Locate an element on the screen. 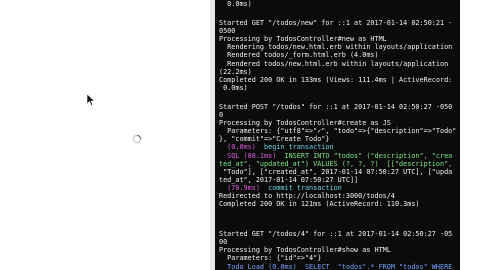 This screenshot has height=270, width=480. terminal-text-segment: 0500 is located at coordinates (227, 31).